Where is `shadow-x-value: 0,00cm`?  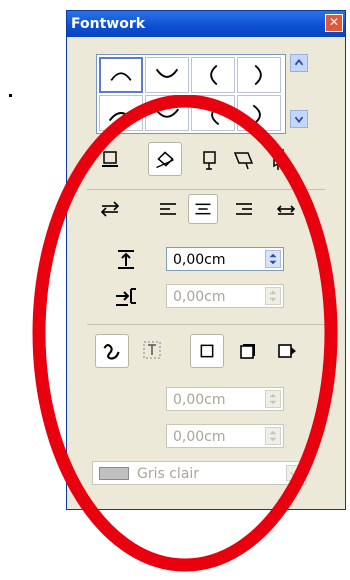 shadow-x-value: 0,00cm is located at coordinates (199, 400).